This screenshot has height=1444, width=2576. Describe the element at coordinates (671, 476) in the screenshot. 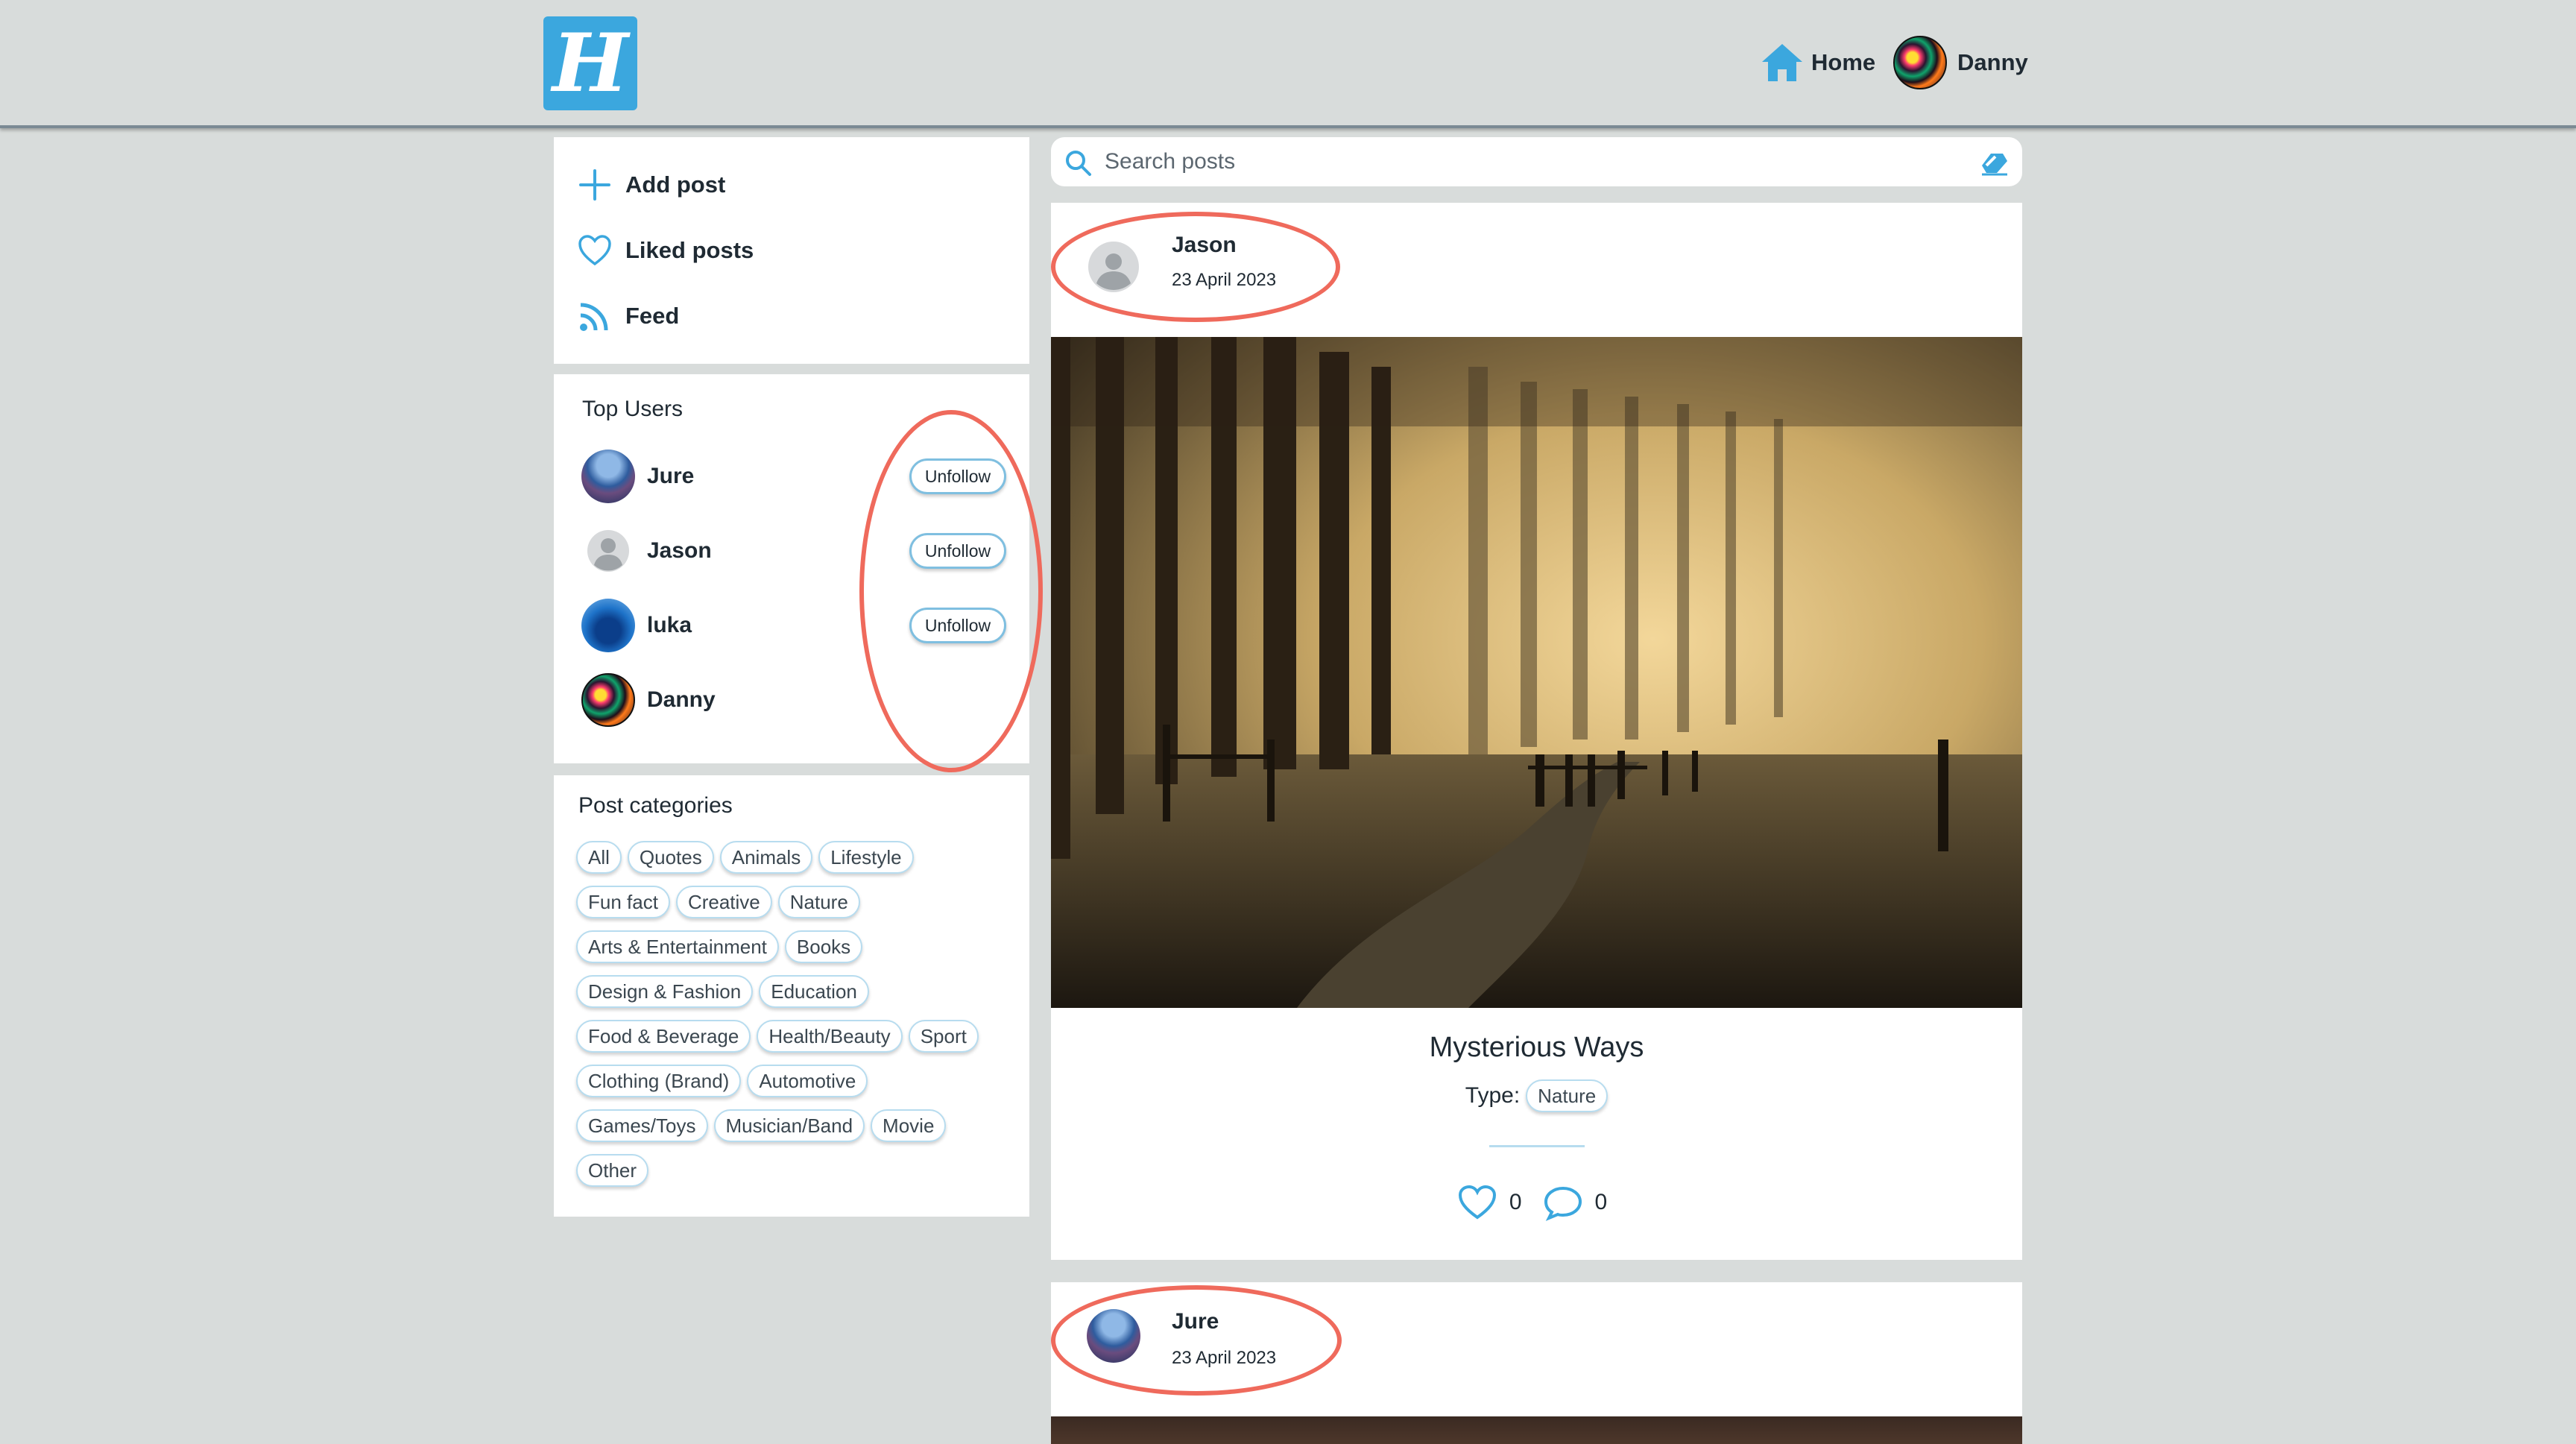

I see `user-name: Jure` at that location.